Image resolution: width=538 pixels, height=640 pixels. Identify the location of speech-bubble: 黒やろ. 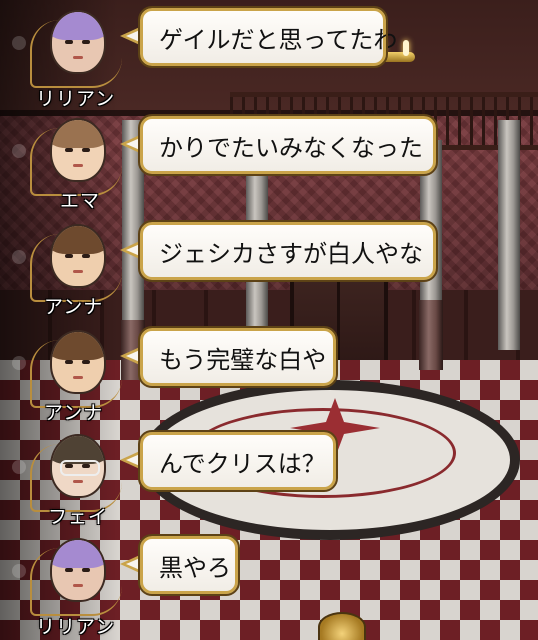
(189, 565).